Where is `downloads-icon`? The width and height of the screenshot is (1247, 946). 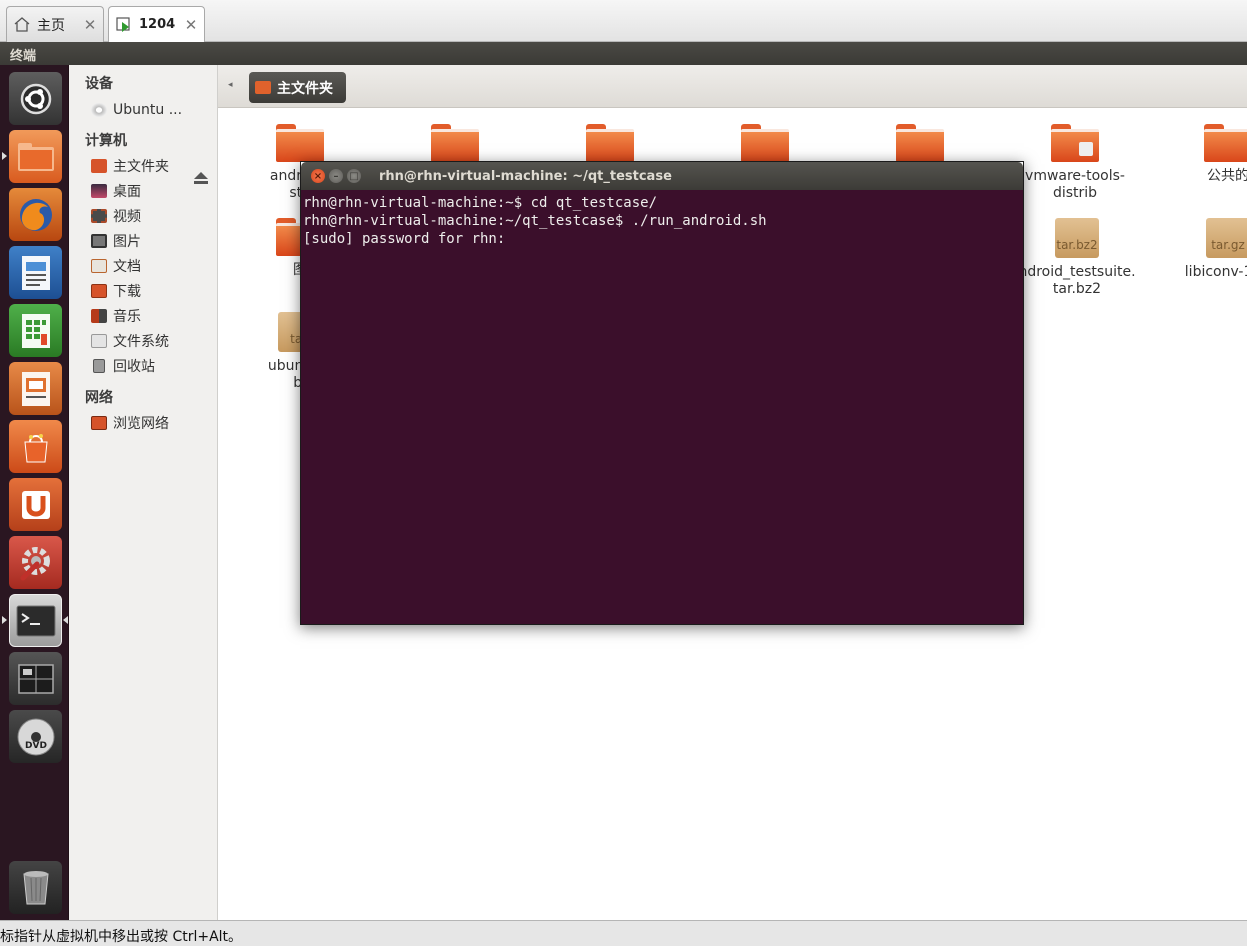
downloads-icon is located at coordinates (99, 291).